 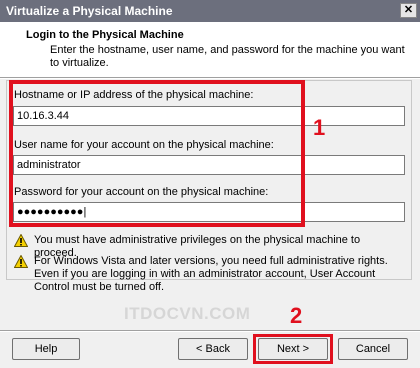 I want to click on close-button: ✕, so click(x=408, y=10).